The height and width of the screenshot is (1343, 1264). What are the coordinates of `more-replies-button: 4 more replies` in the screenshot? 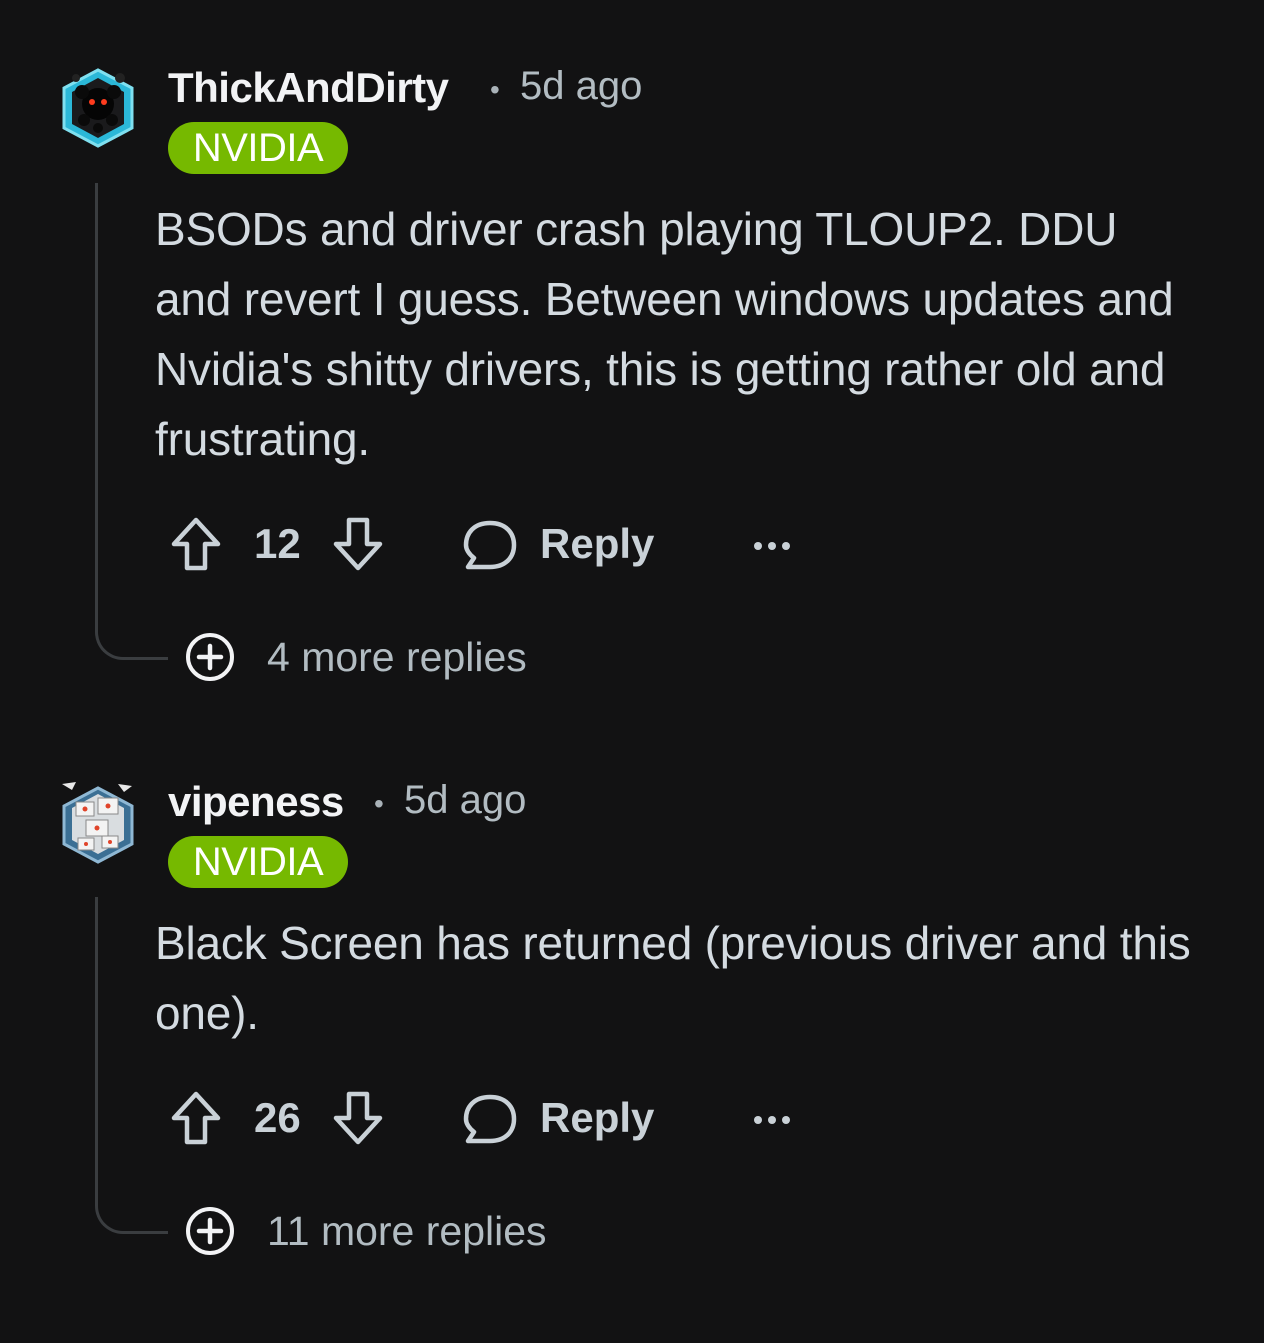 It's located at (385, 658).